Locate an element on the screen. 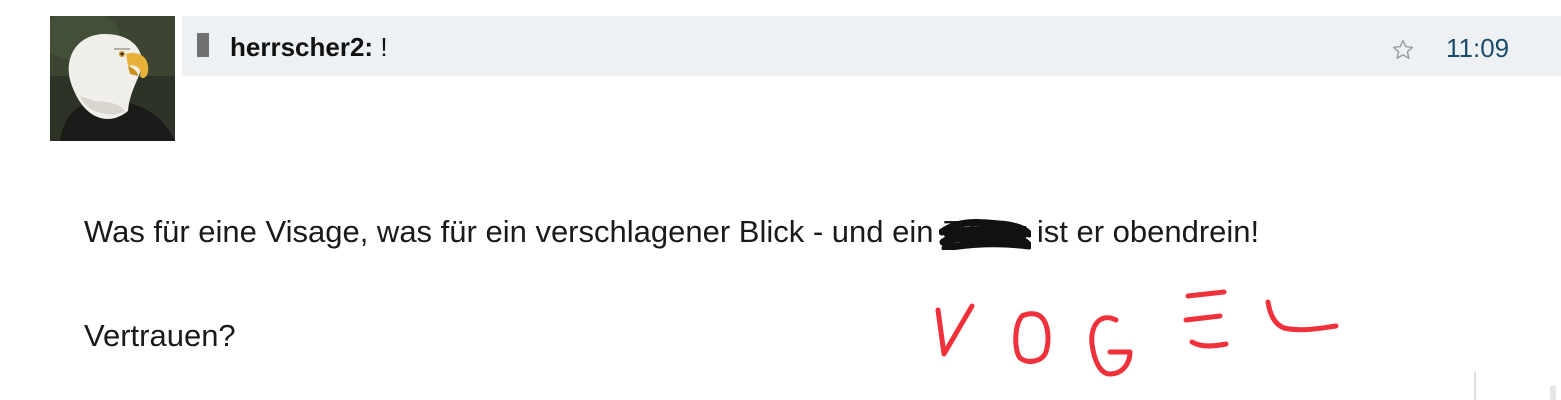 The height and width of the screenshot is (400, 1561). avatar is located at coordinates (112, 78).